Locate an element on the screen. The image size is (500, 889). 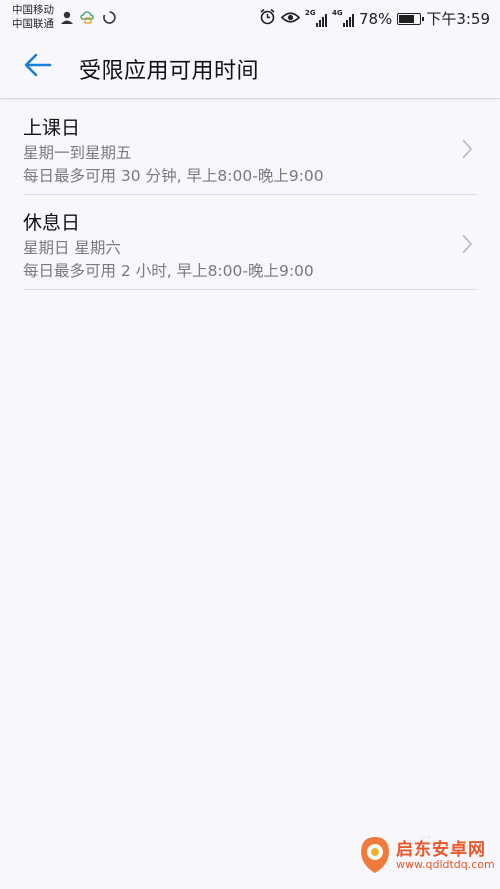
eye-icon is located at coordinates (290, 19).